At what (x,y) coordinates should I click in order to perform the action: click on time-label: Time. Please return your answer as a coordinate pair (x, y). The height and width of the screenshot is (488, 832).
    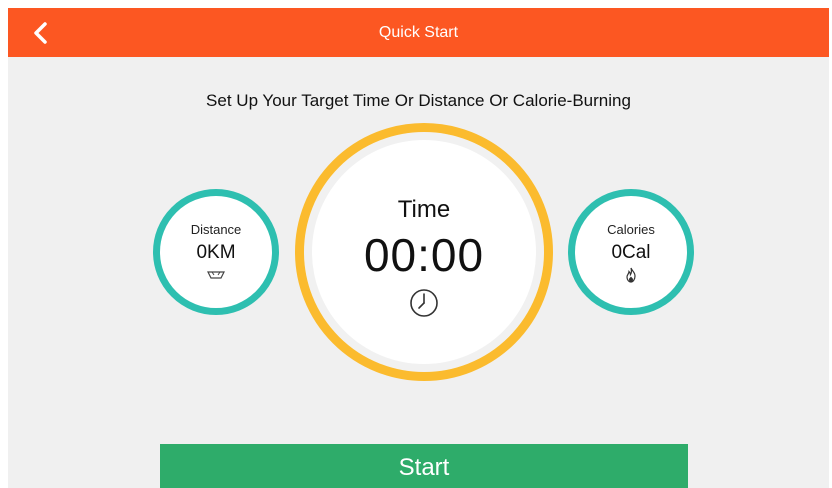
    Looking at the image, I should click on (424, 209).